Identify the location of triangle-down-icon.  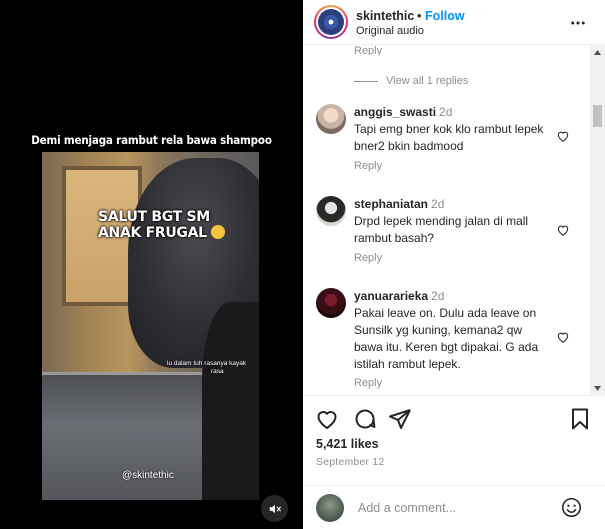
(597, 388).